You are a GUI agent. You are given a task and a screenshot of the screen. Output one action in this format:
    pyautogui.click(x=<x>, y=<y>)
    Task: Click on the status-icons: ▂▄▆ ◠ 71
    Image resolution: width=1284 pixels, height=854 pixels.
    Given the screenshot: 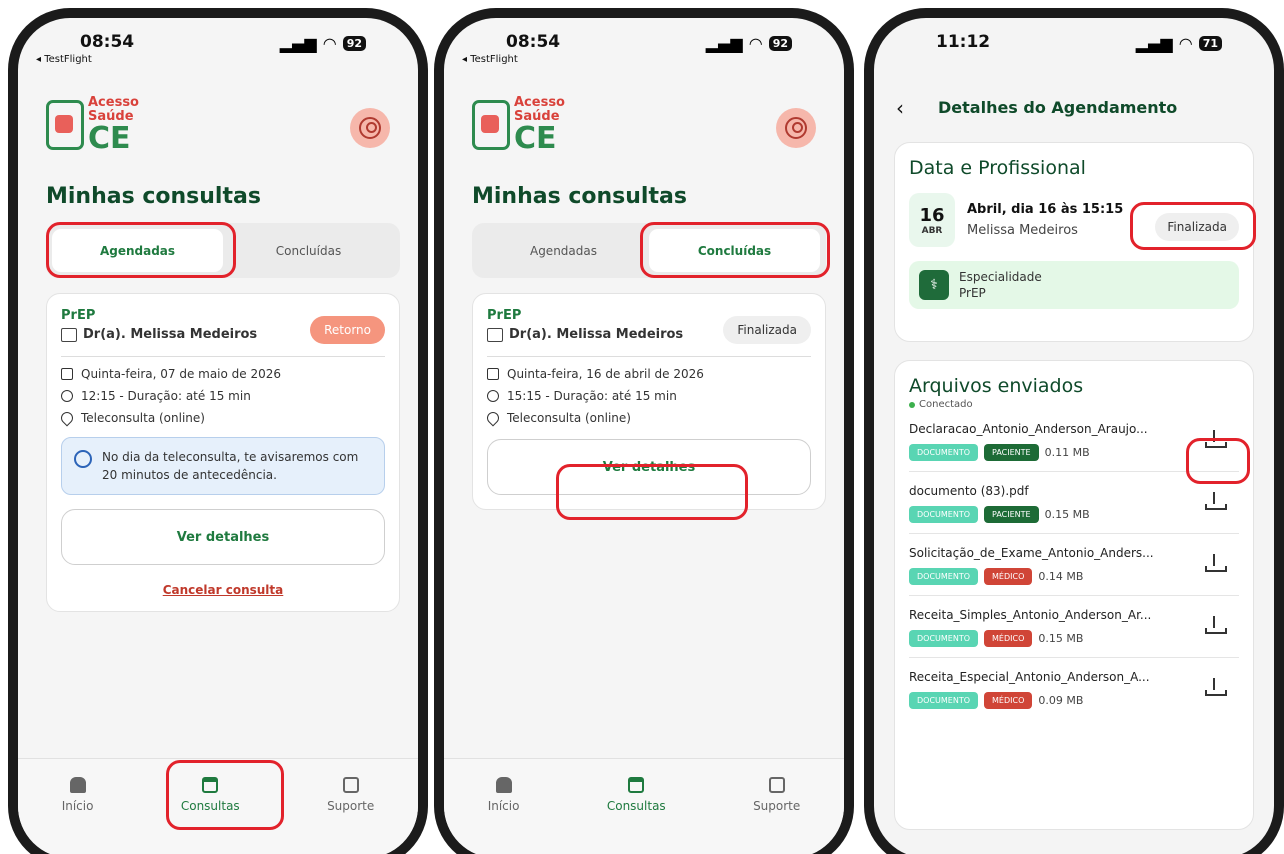 What is the action you would take?
    pyautogui.click(x=1179, y=43)
    